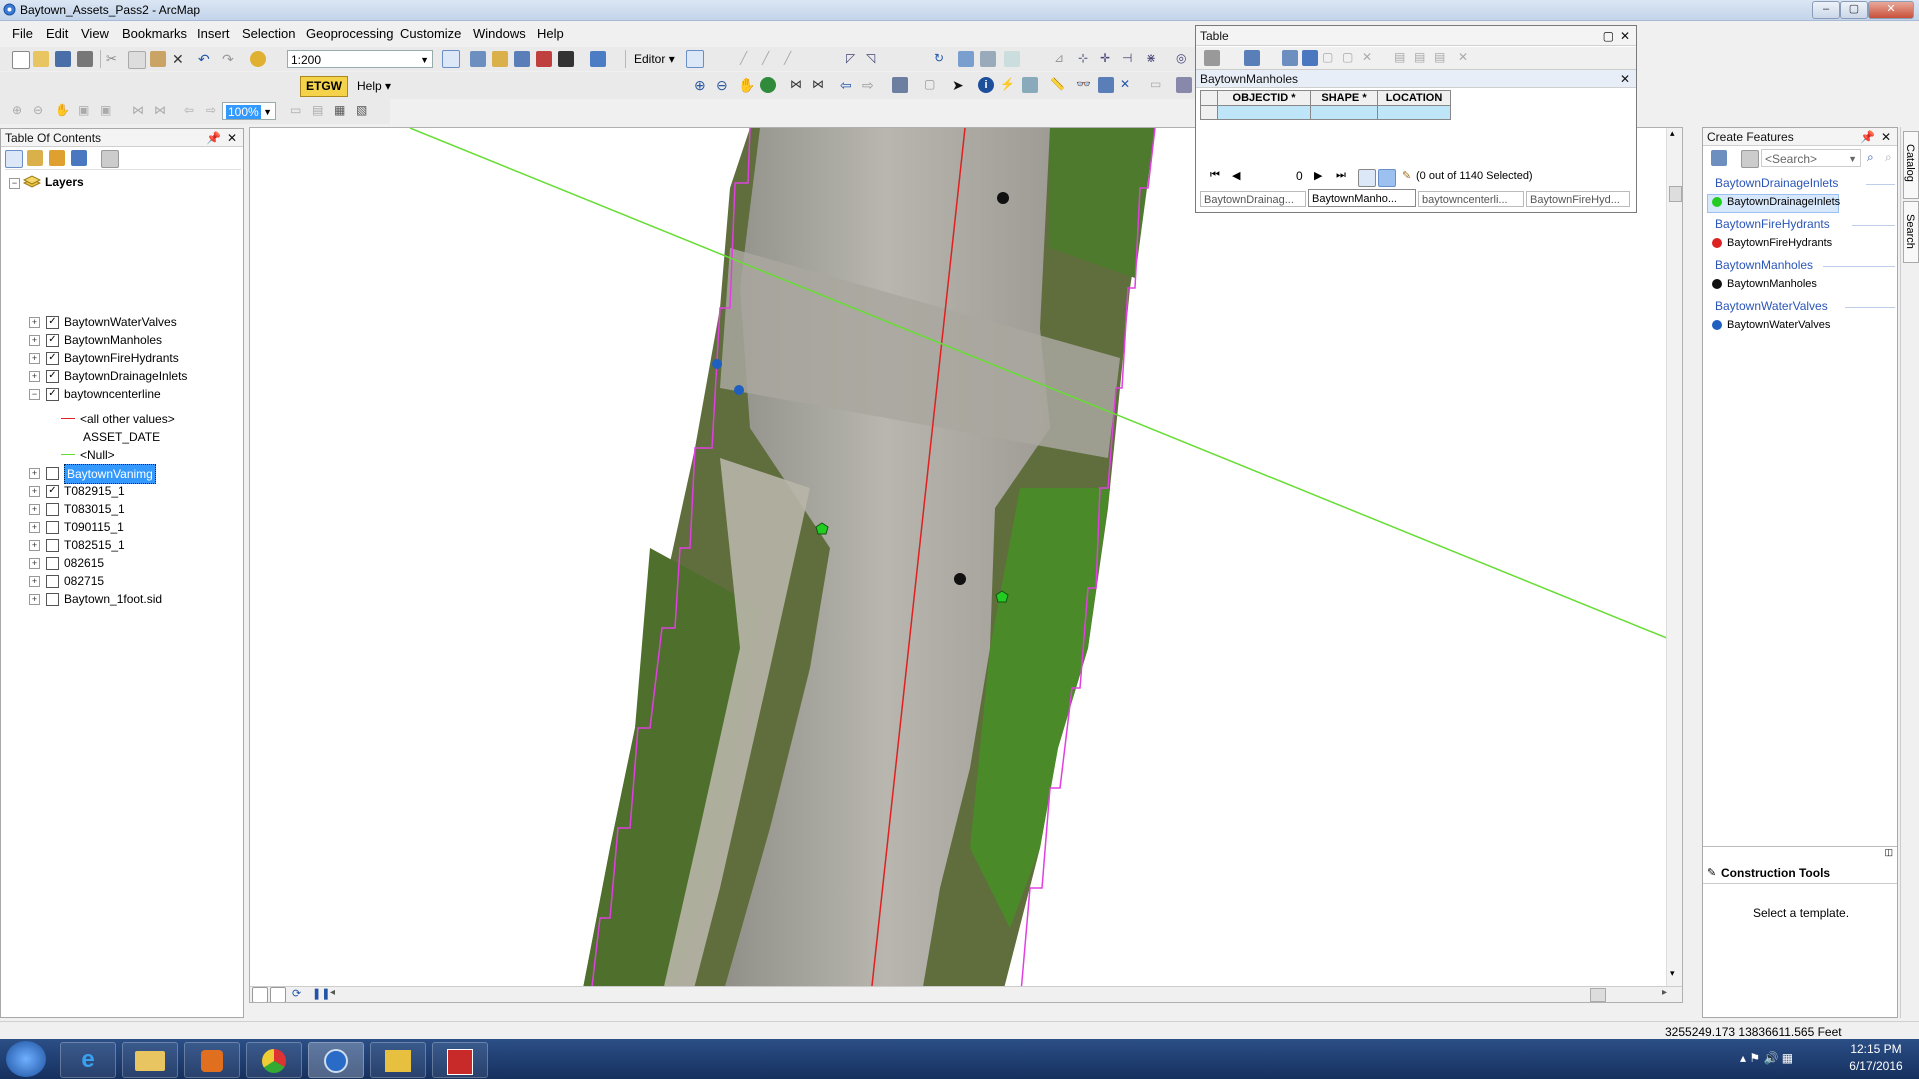 This screenshot has height=1079, width=1919. I want to click on open-folder-icon, so click(41, 59).